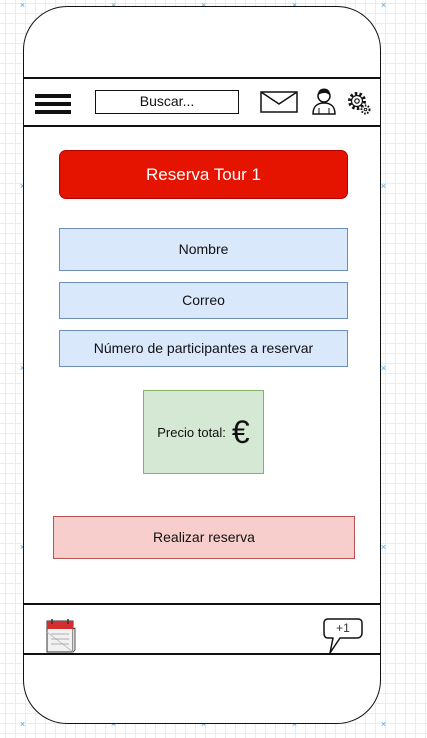 This screenshot has height=738, width=427. What do you see at coordinates (203, 300) in the screenshot?
I see `email-field: Correo` at bounding box center [203, 300].